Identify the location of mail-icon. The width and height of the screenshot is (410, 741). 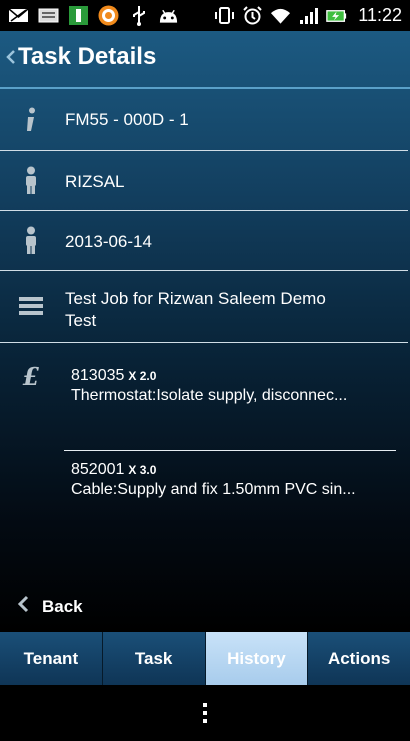
(18, 15).